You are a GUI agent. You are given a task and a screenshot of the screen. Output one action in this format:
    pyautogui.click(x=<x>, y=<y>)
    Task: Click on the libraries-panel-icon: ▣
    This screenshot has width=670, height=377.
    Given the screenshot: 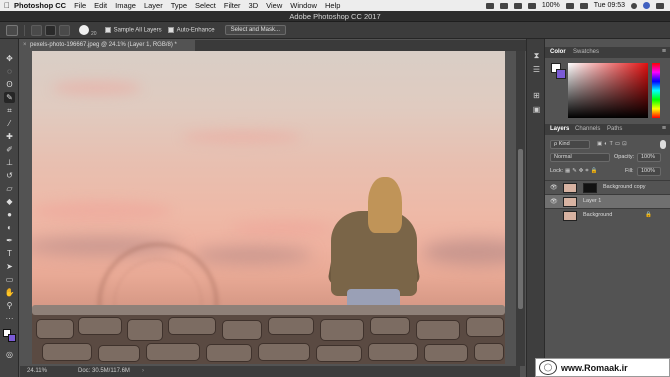 What is the action you would take?
    pyautogui.click(x=536, y=110)
    